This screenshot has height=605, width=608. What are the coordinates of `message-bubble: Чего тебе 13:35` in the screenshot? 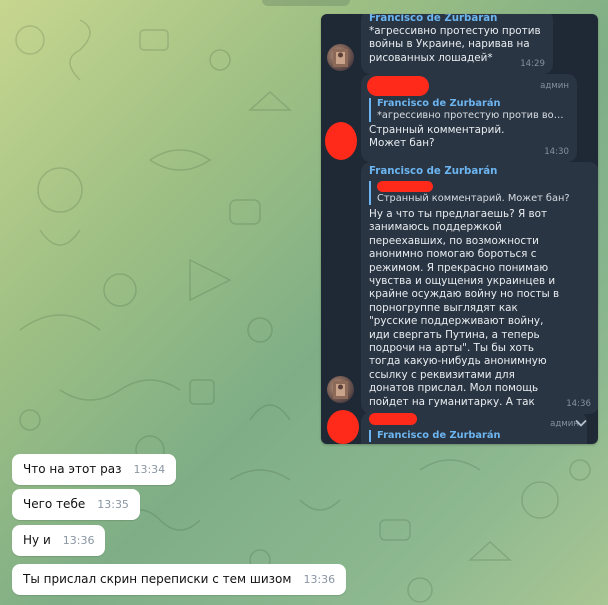 It's located at (76, 504).